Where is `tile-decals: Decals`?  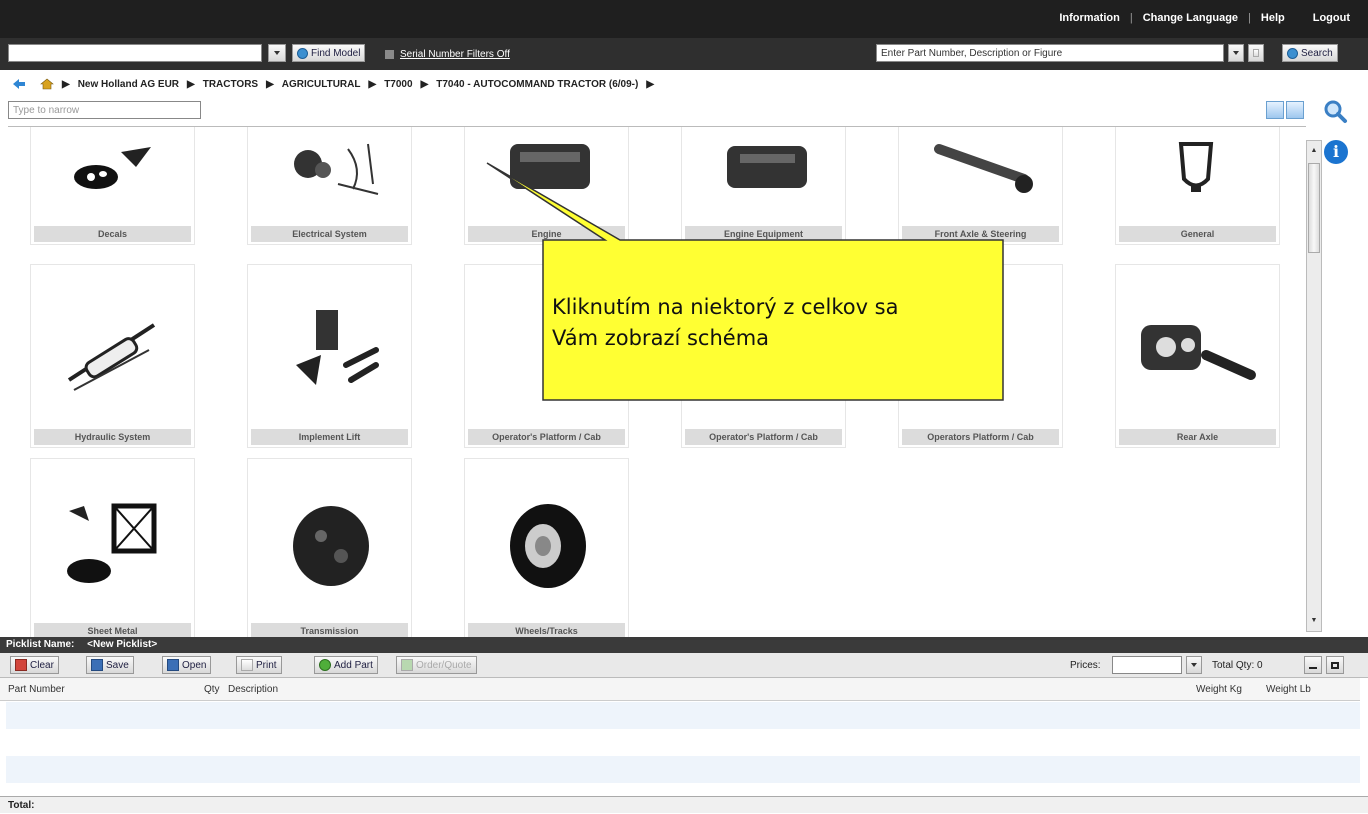 tile-decals: Decals is located at coordinates (112, 186).